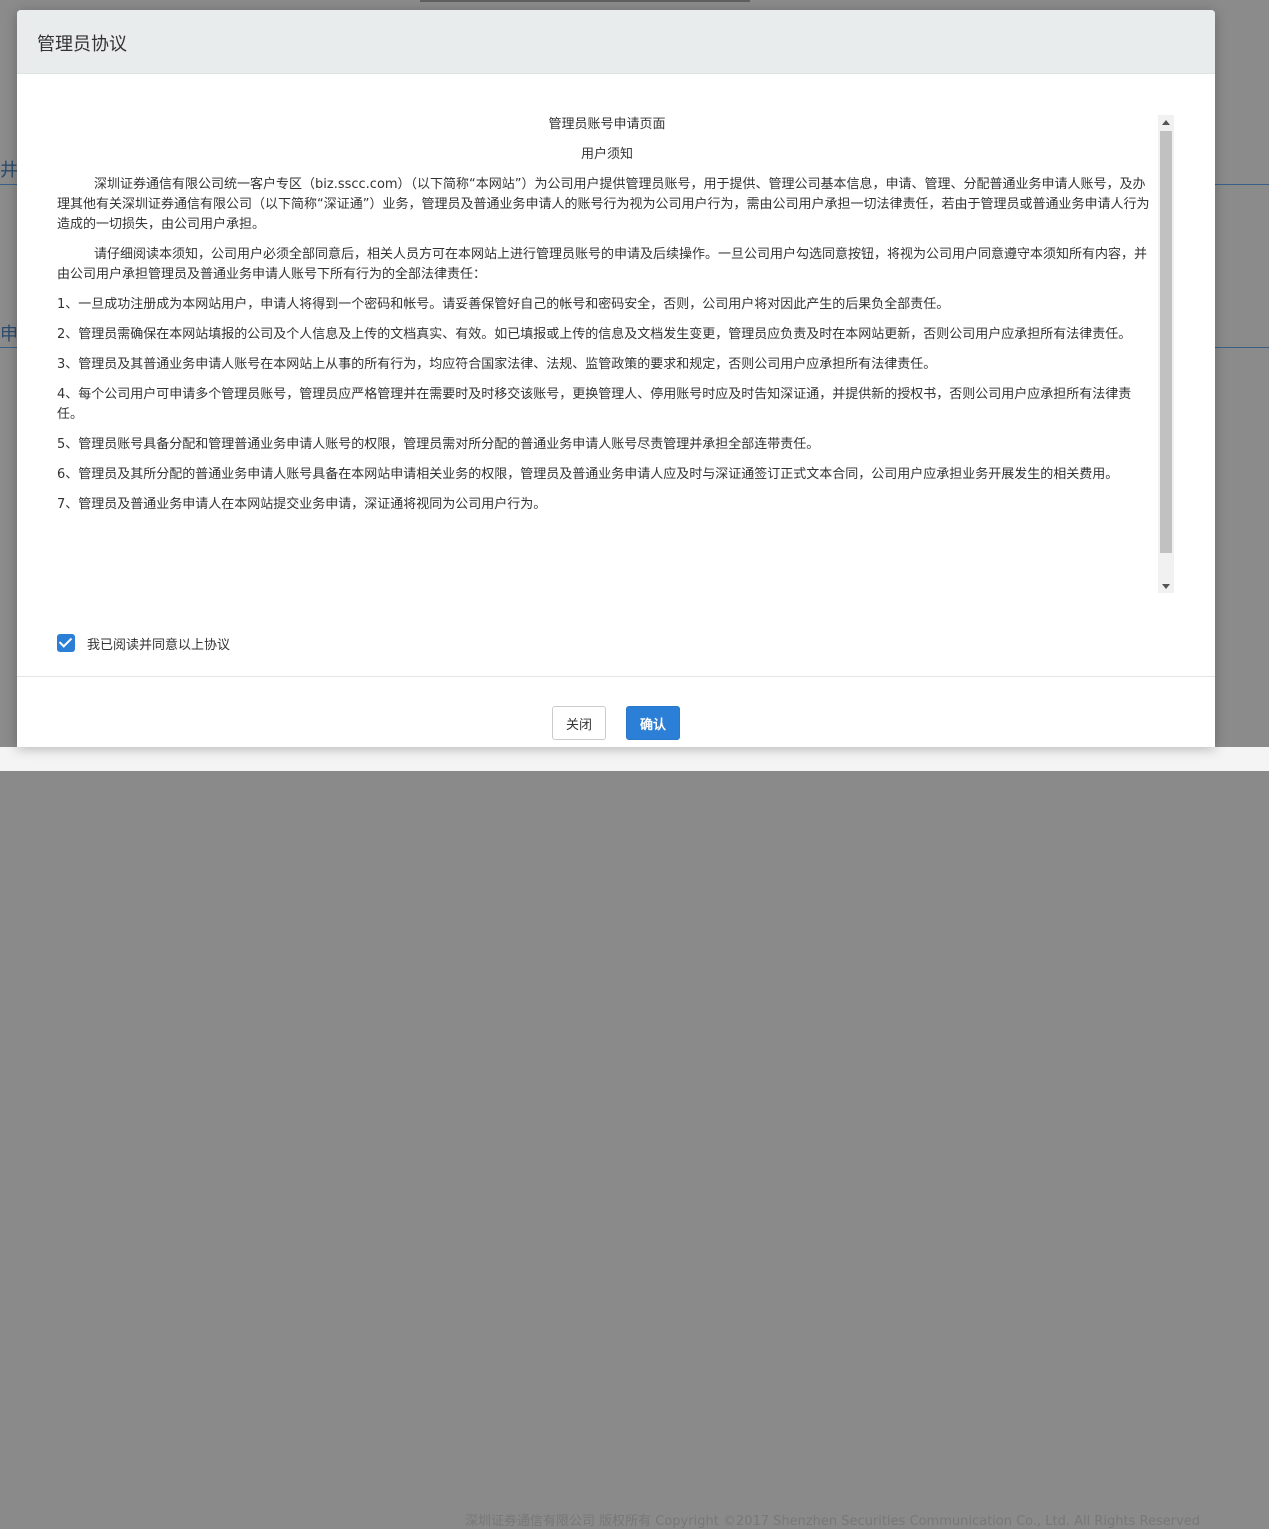 The height and width of the screenshot is (1529, 1269). I want to click on agree-label: 我已阅读并同意以上协议, so click(158, 643).